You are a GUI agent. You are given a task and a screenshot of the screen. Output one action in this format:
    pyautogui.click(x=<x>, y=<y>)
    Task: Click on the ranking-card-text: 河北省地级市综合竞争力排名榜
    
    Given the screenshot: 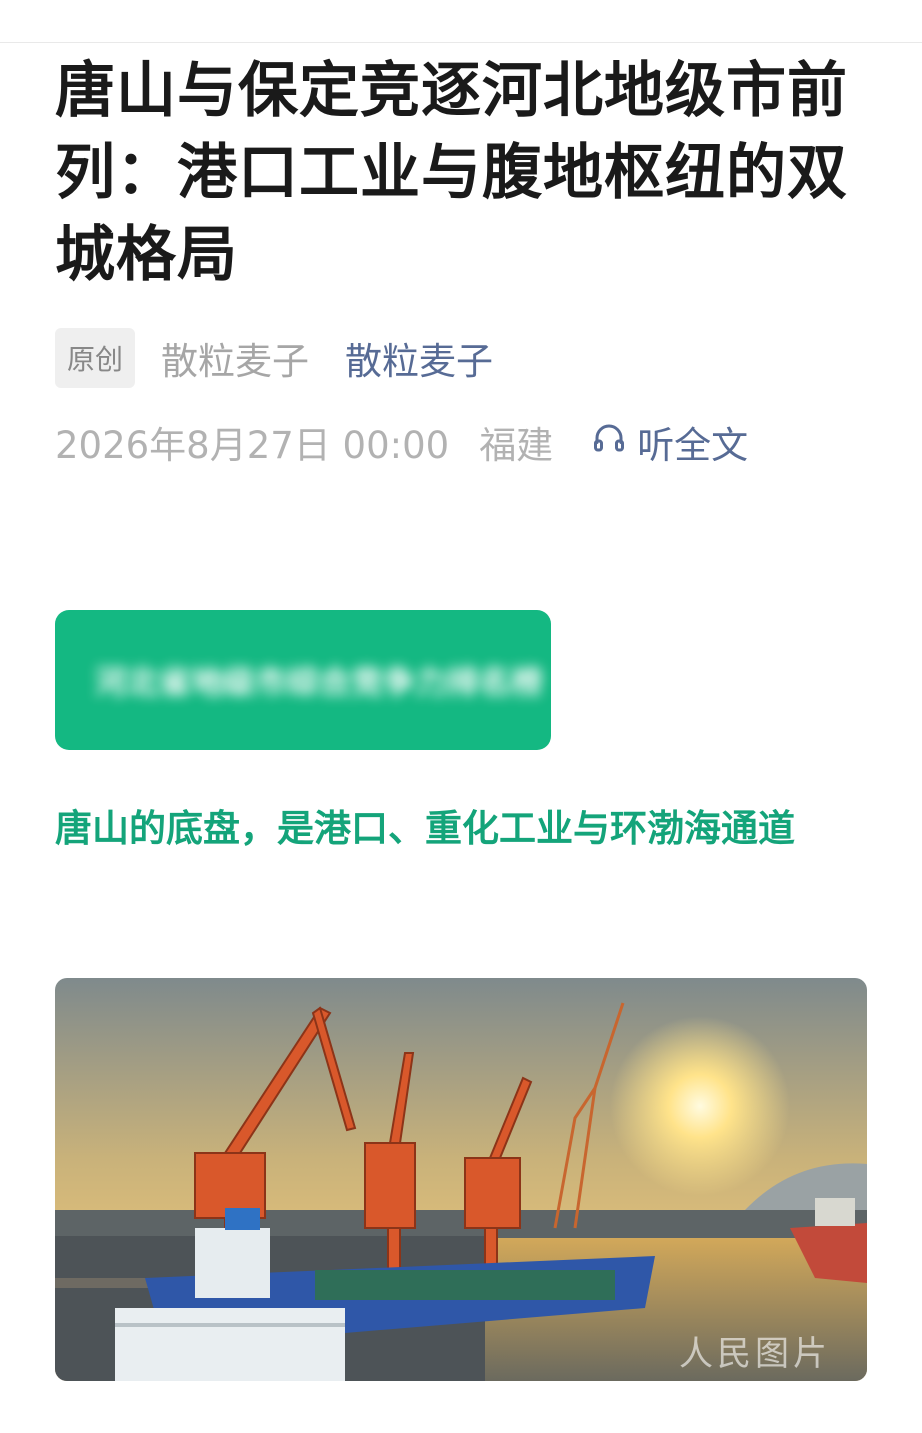 What is the action you would take?
    pyautogui.click(x=319, y=682)
    